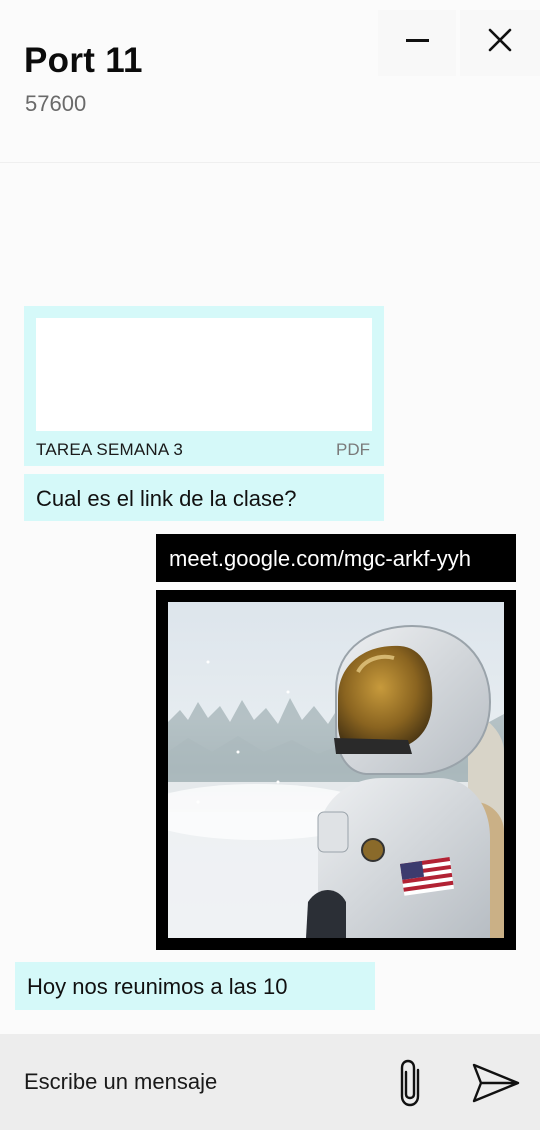 The image size is (540, 1130). Describe the element at coordinates (83, 60) in the screenshot. I see `chat-title: Port 11` at that location.